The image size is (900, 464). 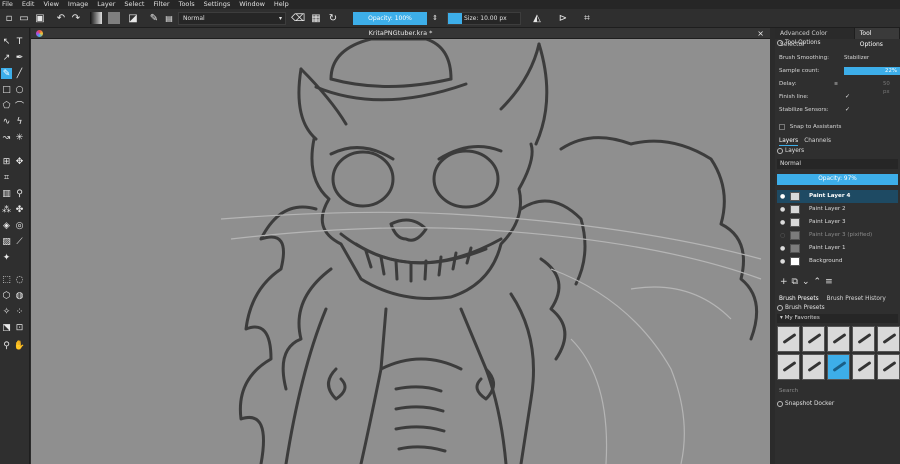 What do you see at coordinates (537, 18) in the screenshot?
I see `mirror-horizontal-icon: ◭` at bounding box center [537, 18].